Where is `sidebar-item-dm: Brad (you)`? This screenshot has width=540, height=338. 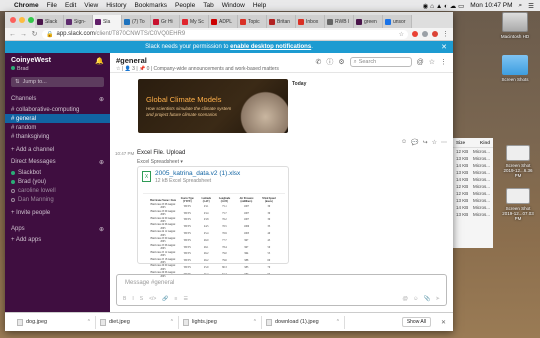
sidebar-item-dm: Brad (you) is located at coordinates (57, 181).